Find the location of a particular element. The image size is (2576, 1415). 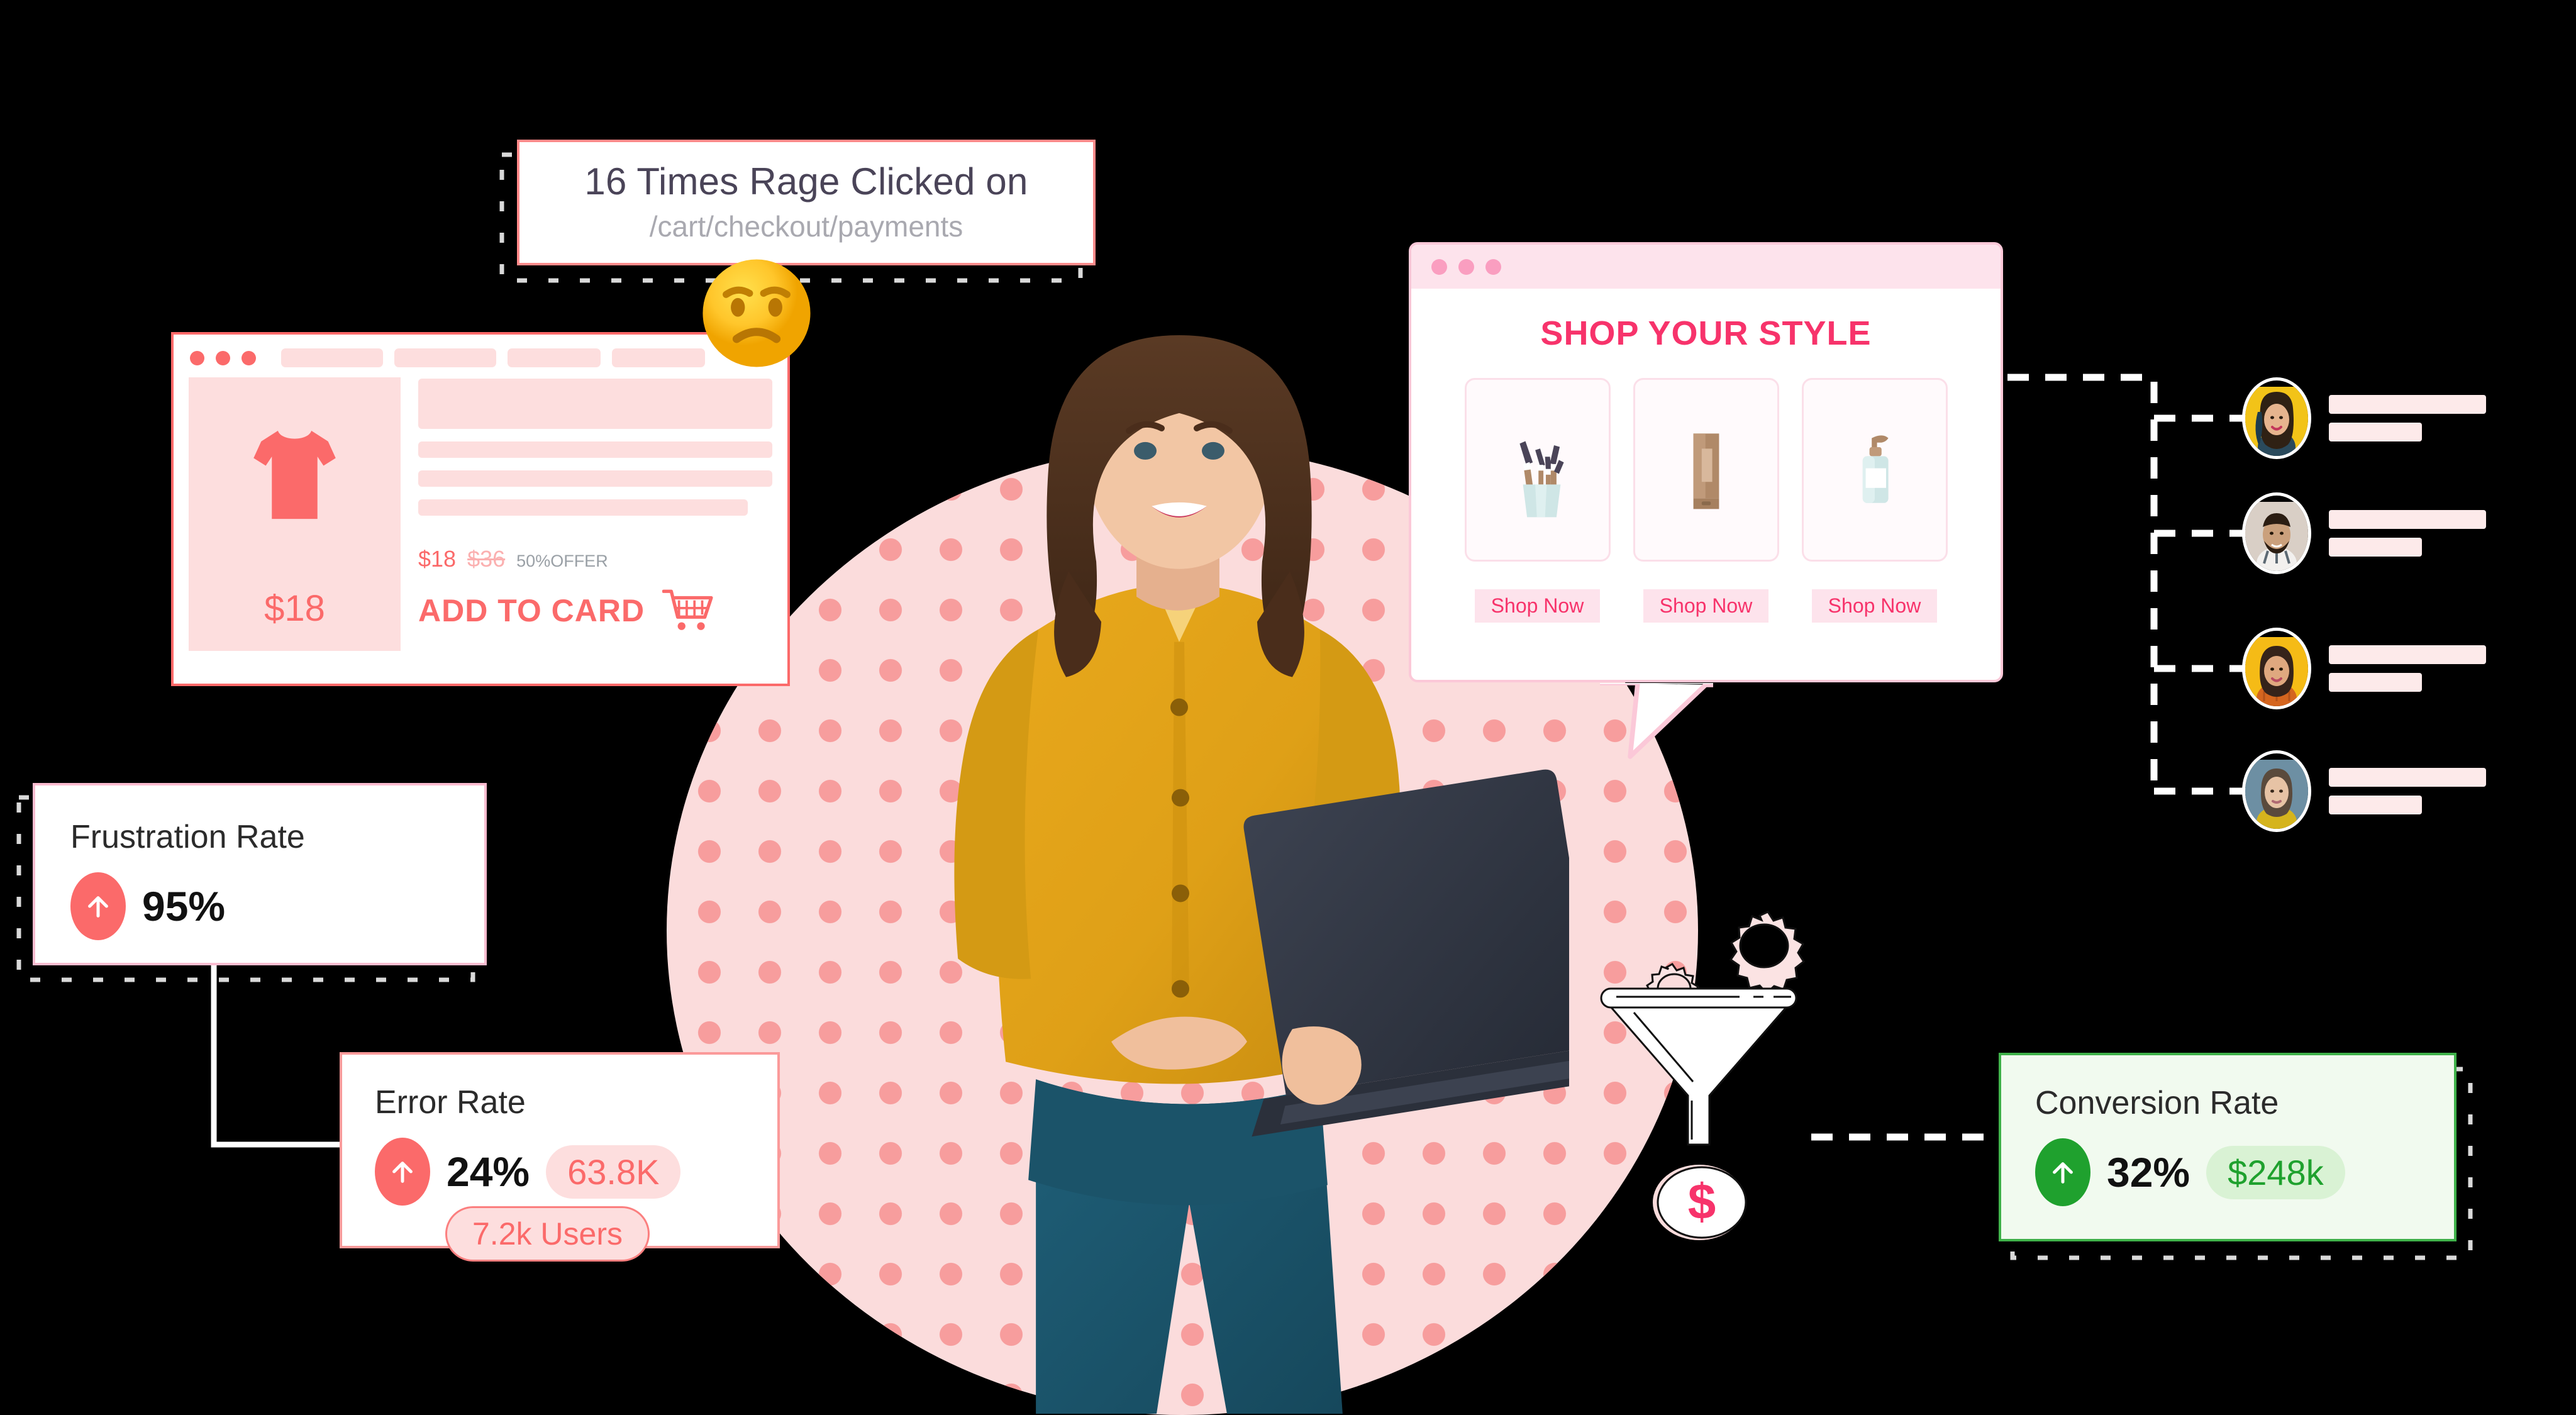

conversion-funnel-illustration: $ is located at coordinates (1729, 1113).